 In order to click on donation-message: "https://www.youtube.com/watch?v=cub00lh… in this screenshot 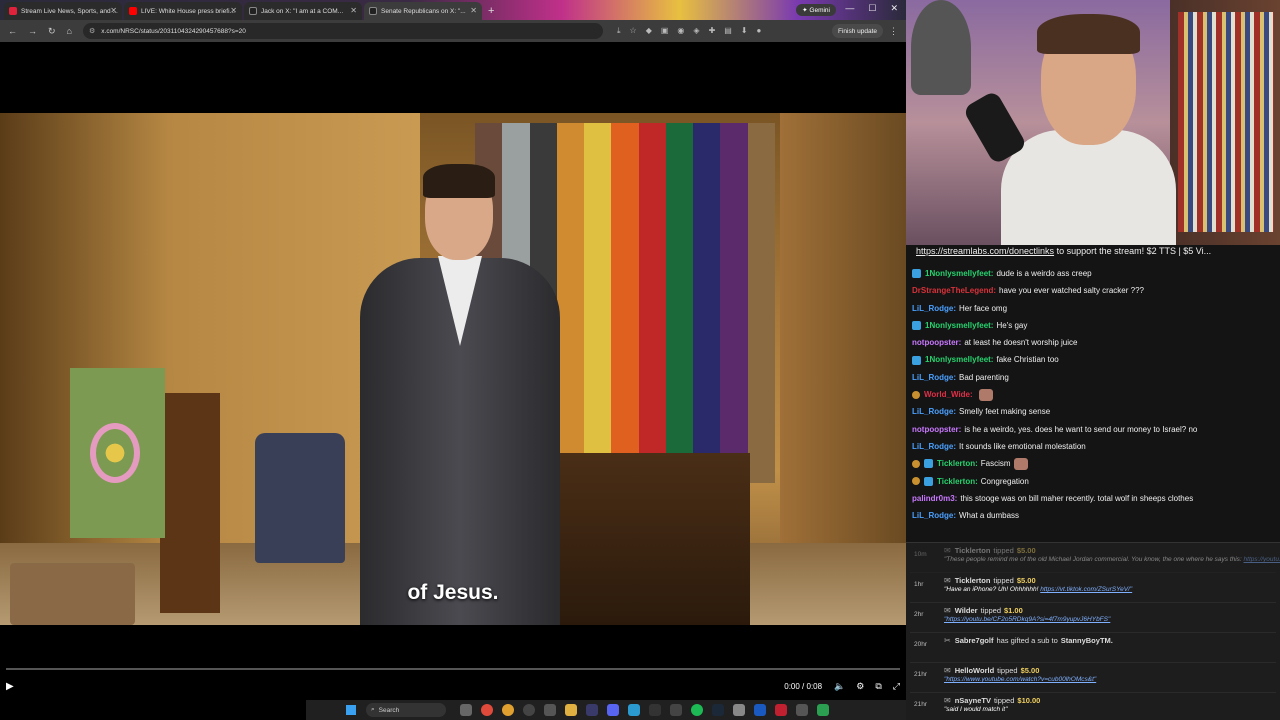, I will do `click(1112, 679)`.